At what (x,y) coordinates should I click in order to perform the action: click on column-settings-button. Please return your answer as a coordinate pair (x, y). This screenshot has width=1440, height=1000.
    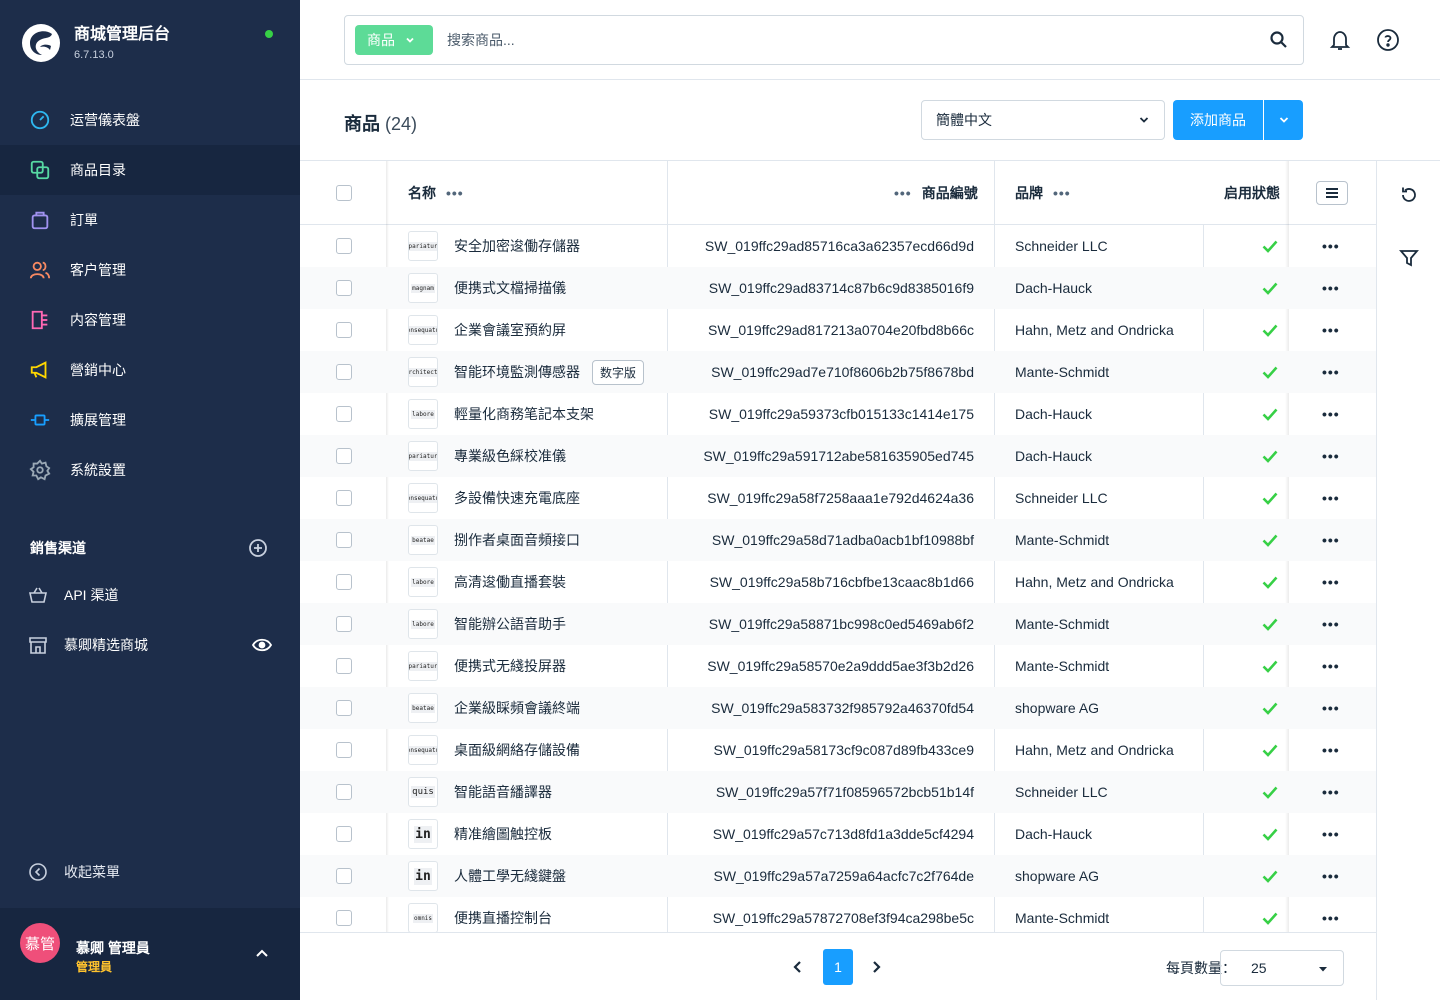
    Looking at the image, I should click on (1332, 193).